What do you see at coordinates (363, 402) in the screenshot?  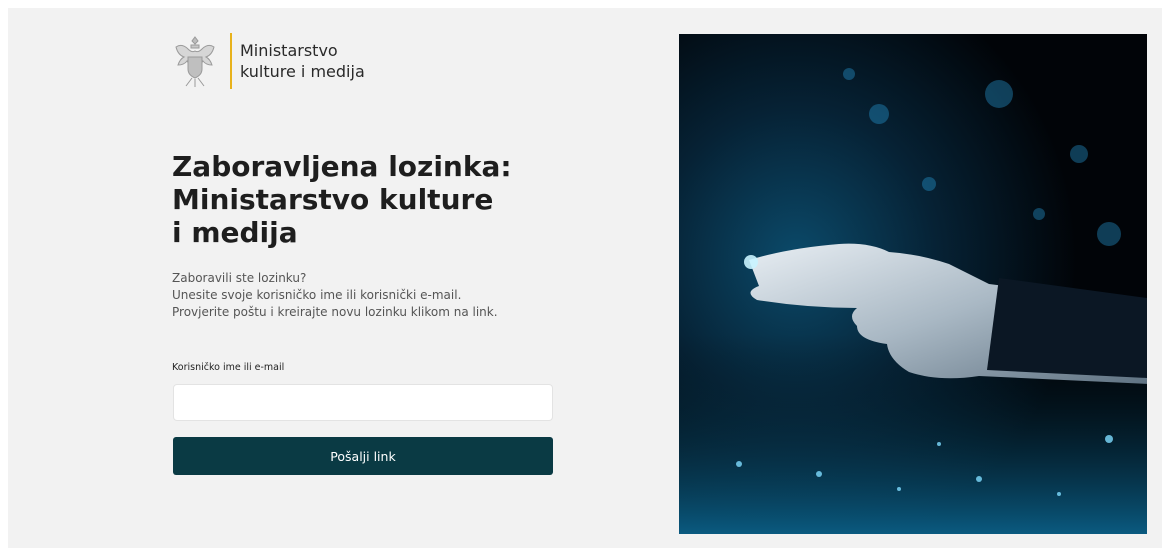 I see `username-email-input` at bounding box center [363, 402].